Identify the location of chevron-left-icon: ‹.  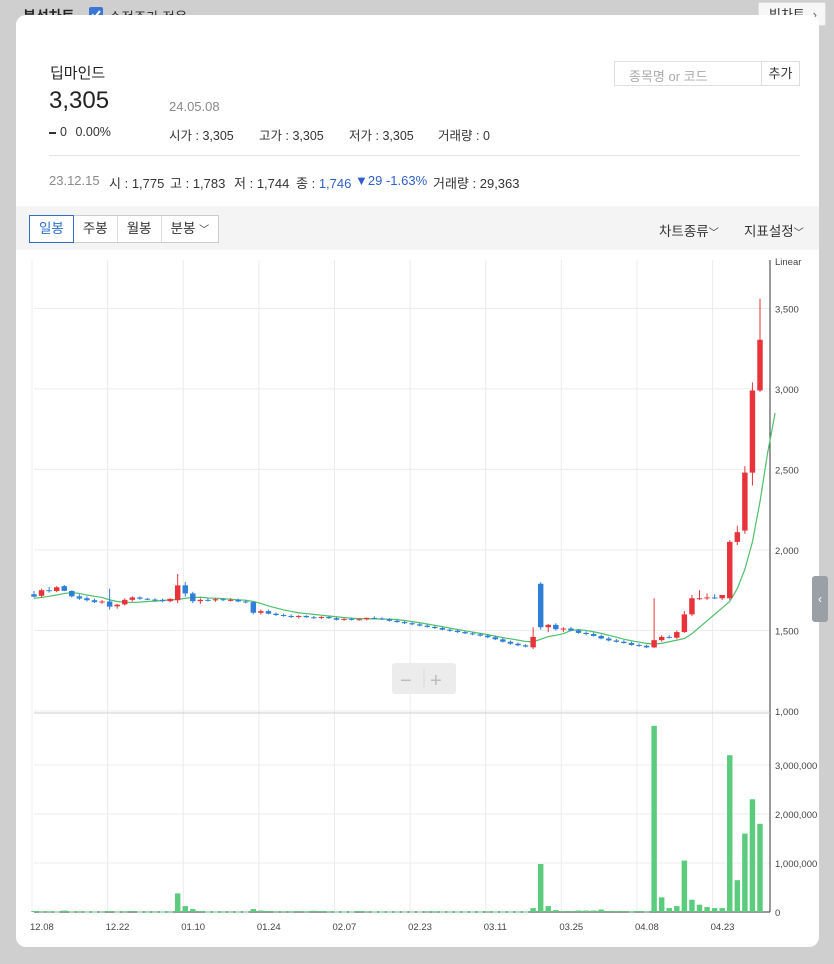
(820, 599).